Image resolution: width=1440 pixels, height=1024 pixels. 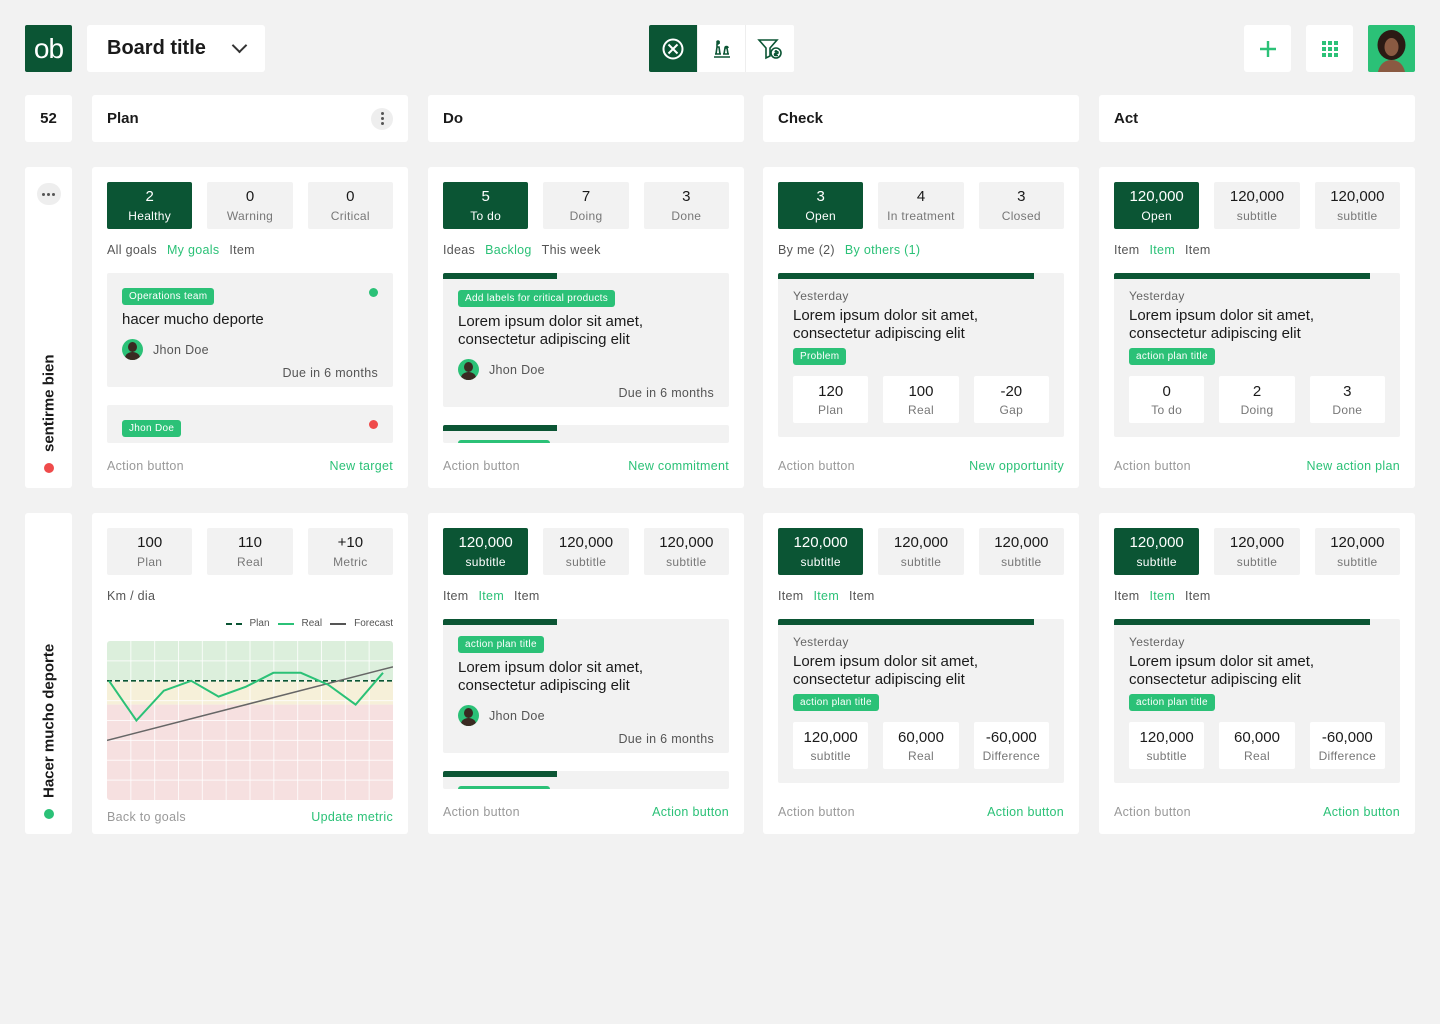 What do you see at coordinates (821, 205) in the screenshot?
I see `stat-open: 3 Open` at bounding box center [821, 205].